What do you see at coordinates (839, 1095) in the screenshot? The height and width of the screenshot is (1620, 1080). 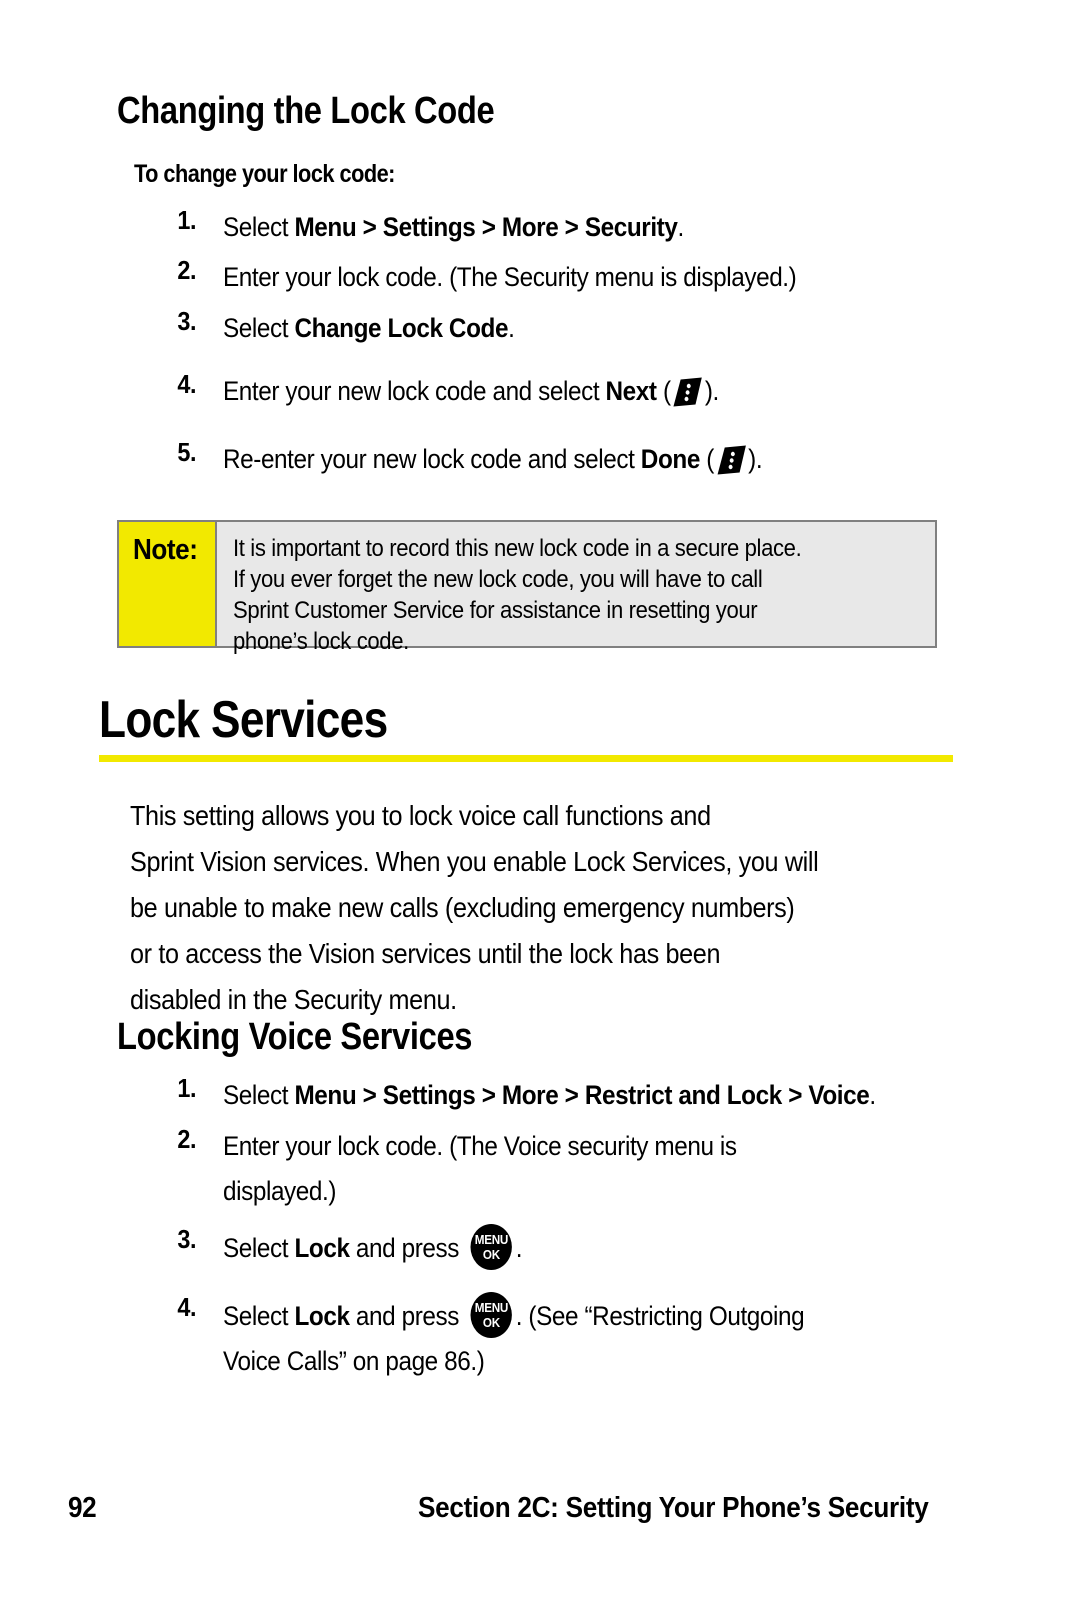 I see `emphasis-text: Voice` at bounding box center [839, 1095].